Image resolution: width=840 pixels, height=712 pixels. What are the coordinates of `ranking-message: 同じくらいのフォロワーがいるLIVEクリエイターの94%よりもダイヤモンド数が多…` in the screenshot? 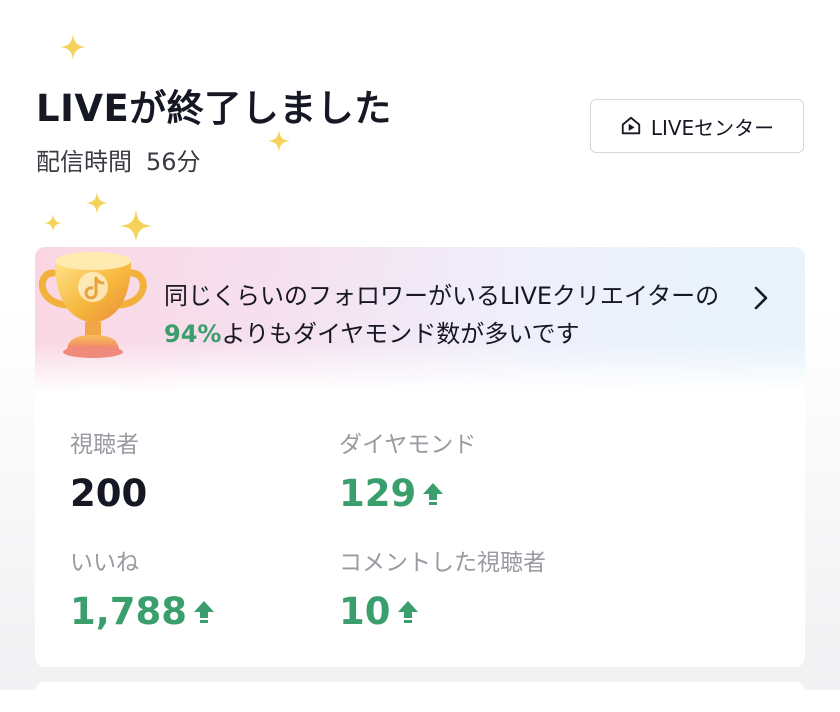 It's located at (444, 315).